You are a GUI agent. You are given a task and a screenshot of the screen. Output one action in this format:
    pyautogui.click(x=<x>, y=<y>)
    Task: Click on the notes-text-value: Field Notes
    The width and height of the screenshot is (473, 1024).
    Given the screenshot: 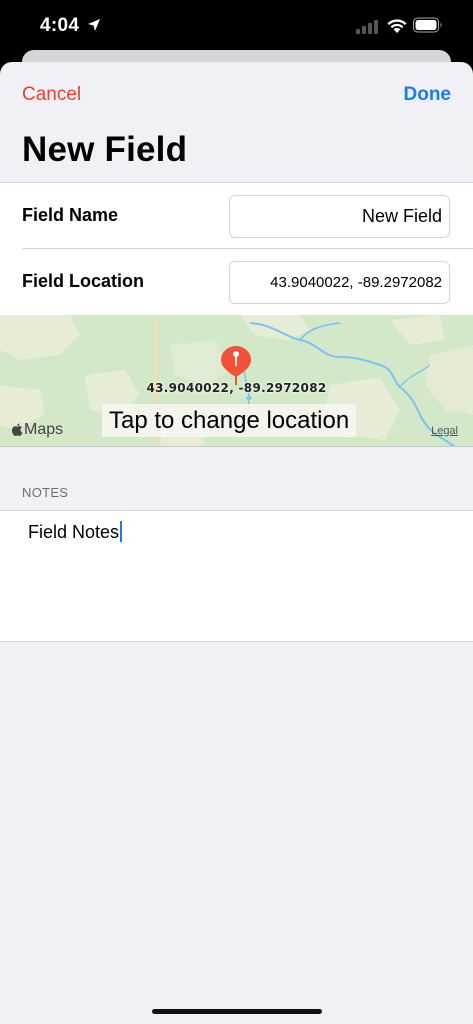 What is the action you would take?
    pyautogui.click(x=74, y=532)
    